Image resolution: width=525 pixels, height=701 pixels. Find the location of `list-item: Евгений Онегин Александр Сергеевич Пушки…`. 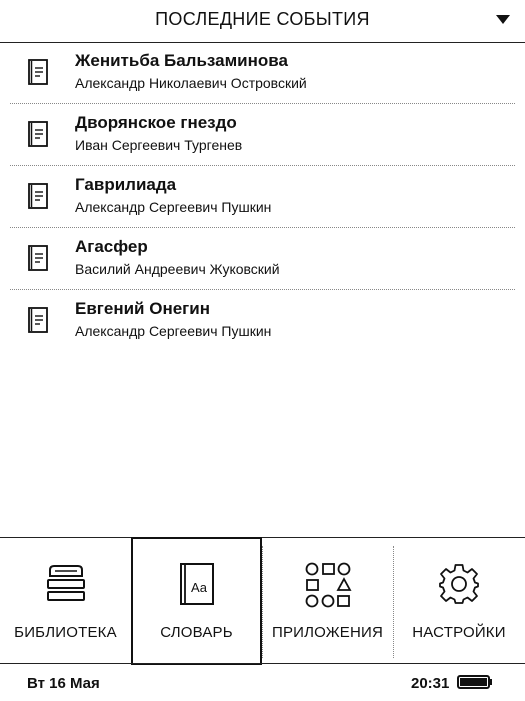

list-item: Евгений Онегин Александр Сергеевич Пушки… is located at coordinates (262, 320).